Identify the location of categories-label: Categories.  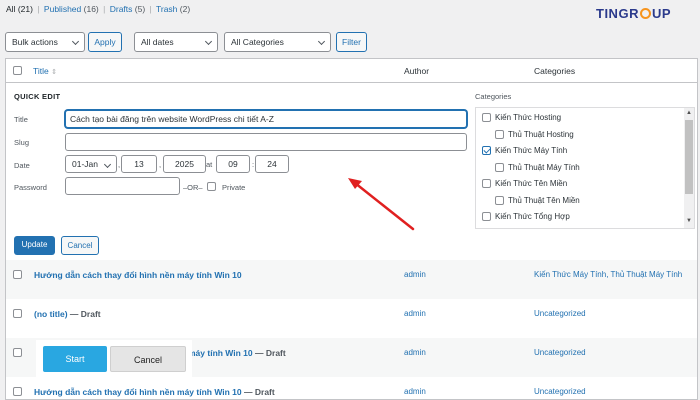
(493, 96).